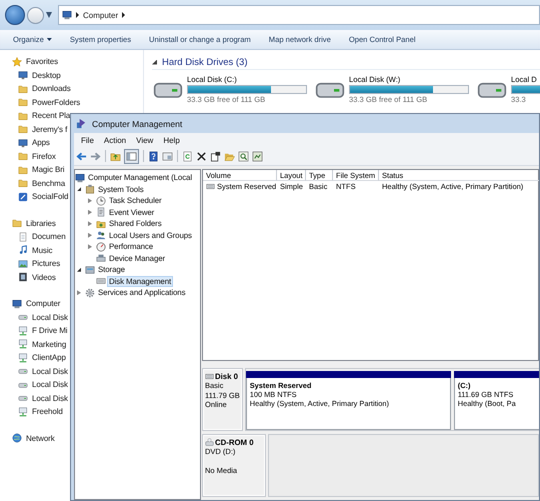 The width and height of the screenshot is (540, 501). I want to click on menu-item: View, so click(144, 140).